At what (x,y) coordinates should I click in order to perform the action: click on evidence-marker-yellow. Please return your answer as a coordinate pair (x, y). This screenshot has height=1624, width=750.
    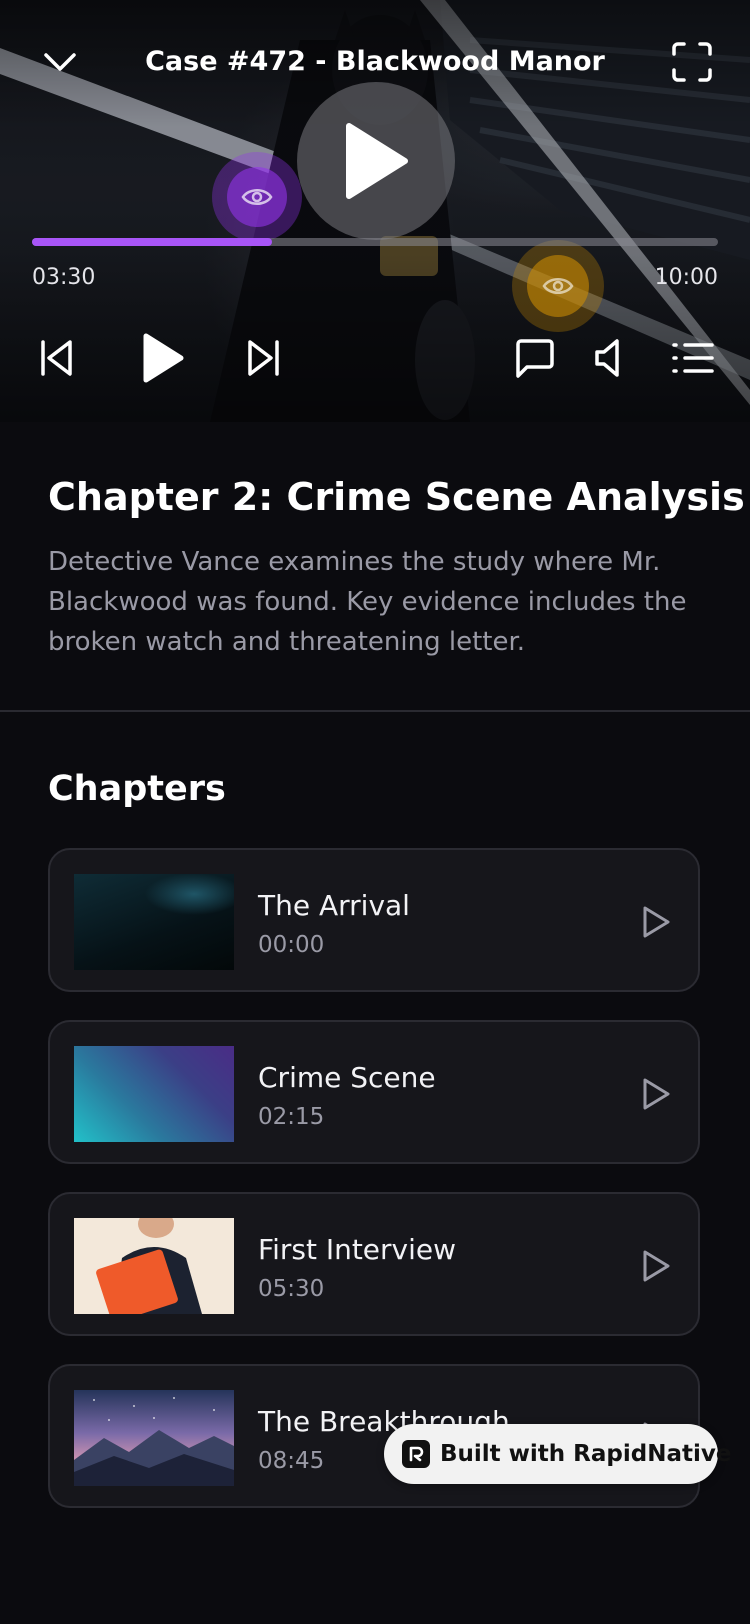
    Looking at the image, I should click on (558, 286).